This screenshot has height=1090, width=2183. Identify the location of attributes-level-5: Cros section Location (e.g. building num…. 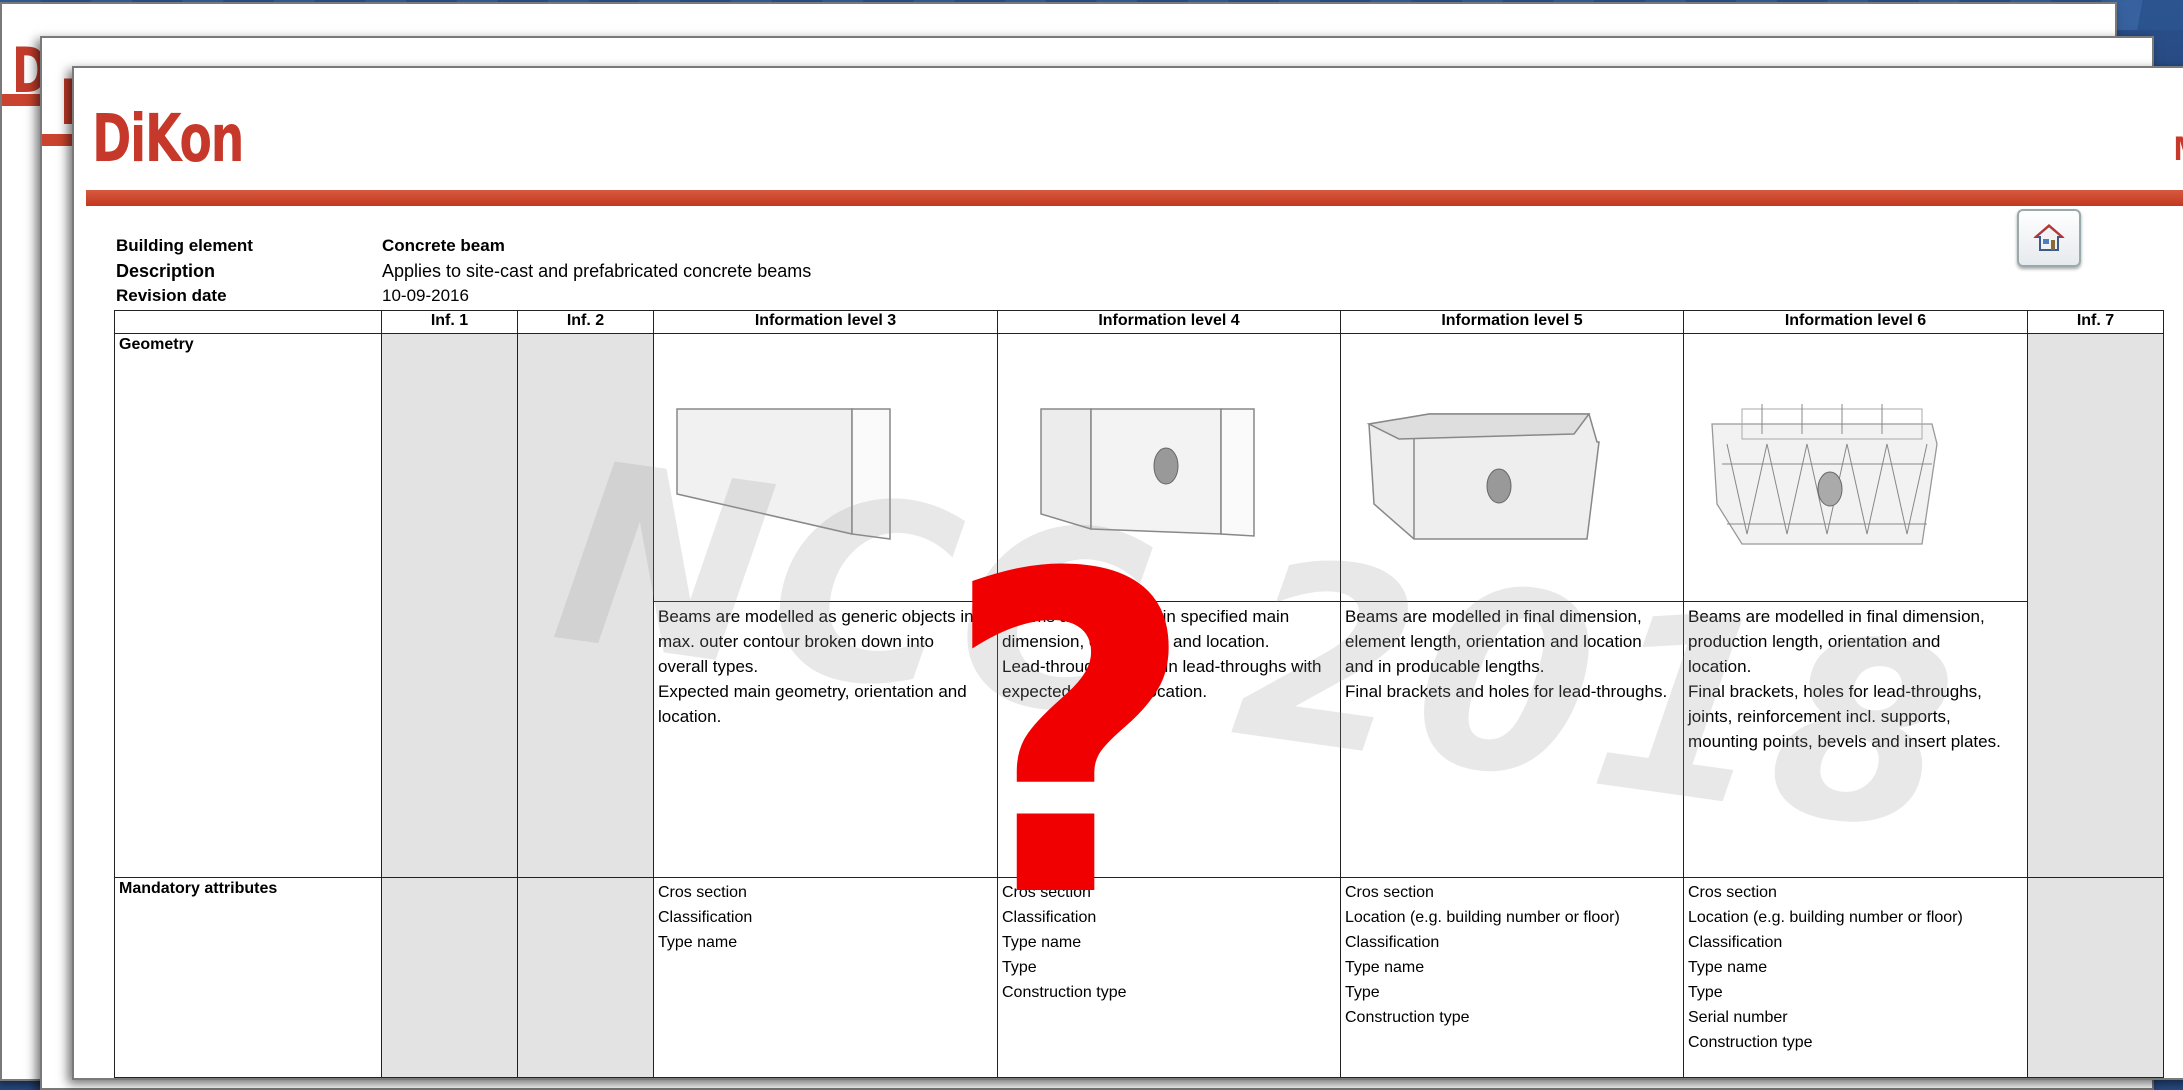
(1512, 977).